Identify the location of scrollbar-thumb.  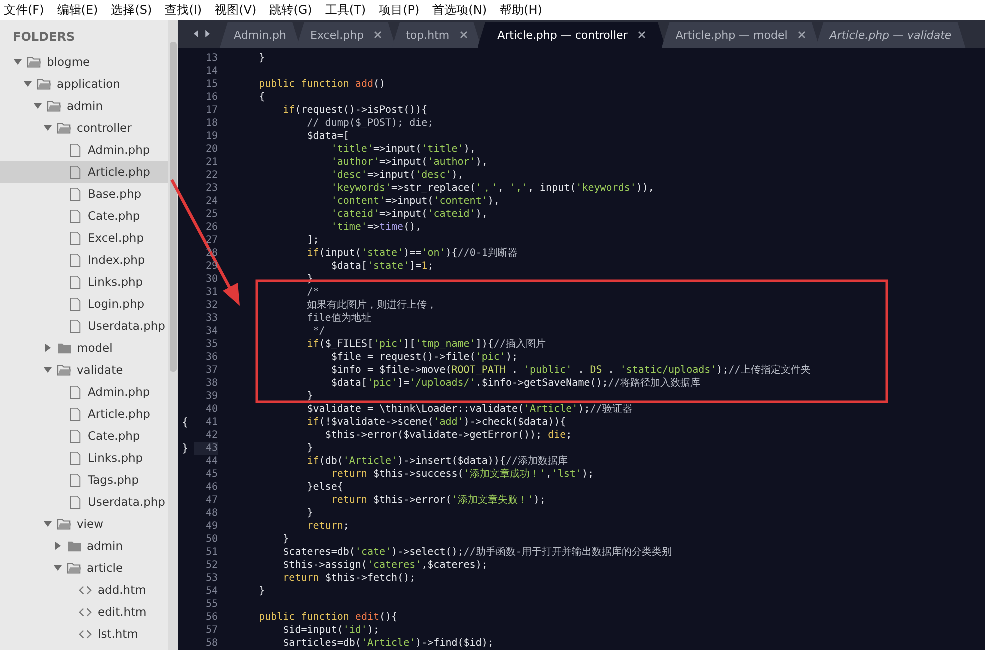
(173, 207).